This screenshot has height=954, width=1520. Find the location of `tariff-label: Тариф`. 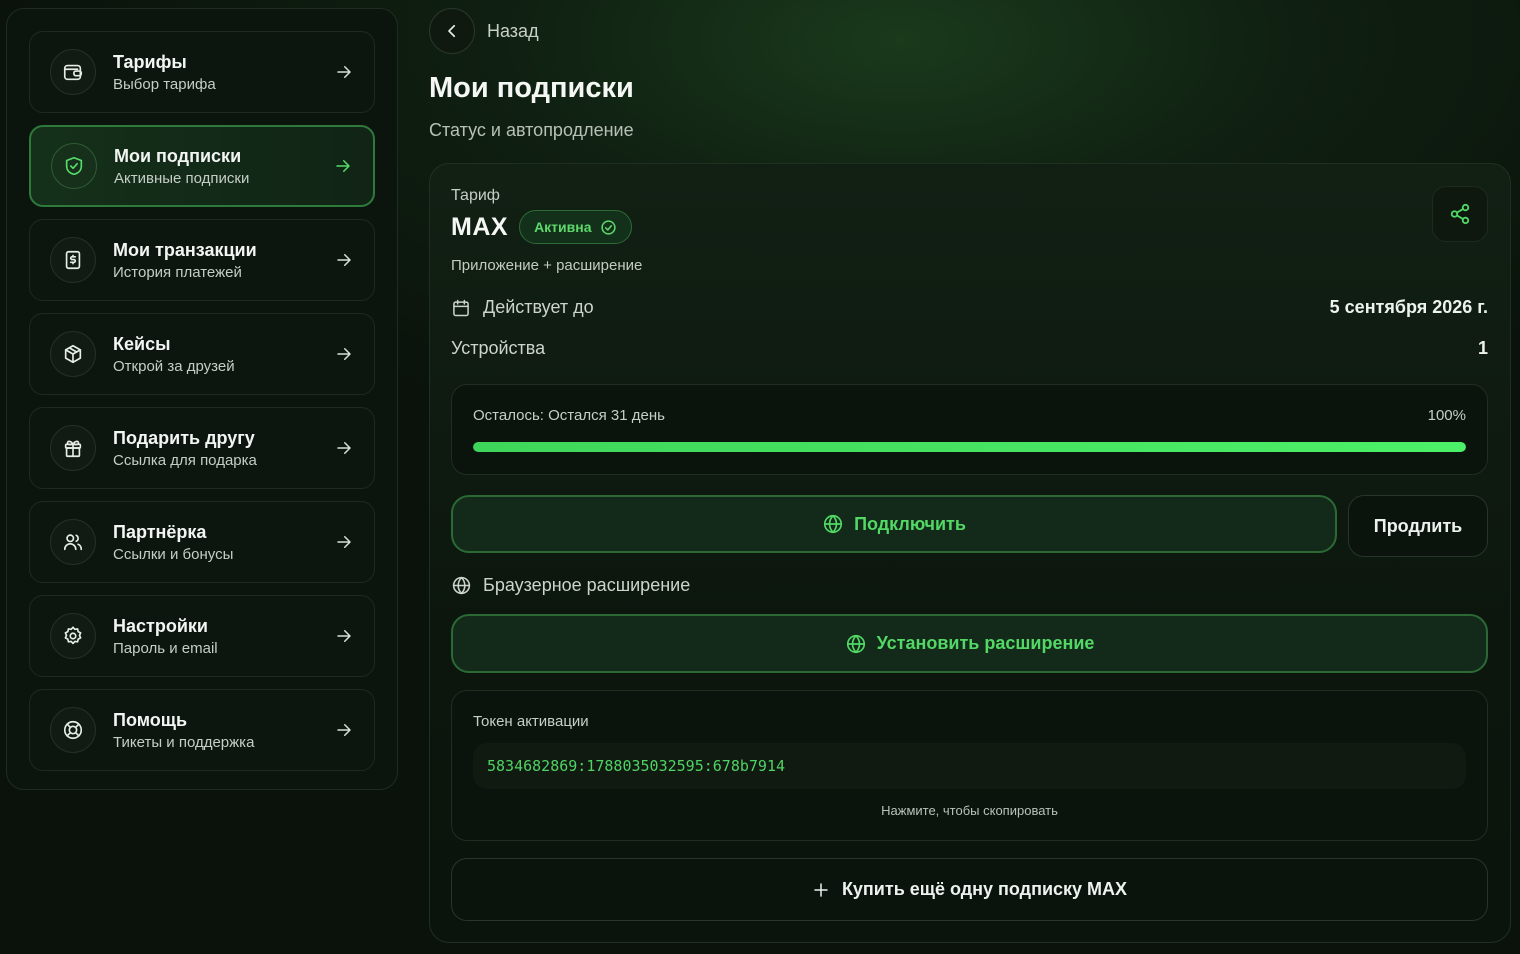

tariff-label: Тариф is located at coordinates (475, 195).